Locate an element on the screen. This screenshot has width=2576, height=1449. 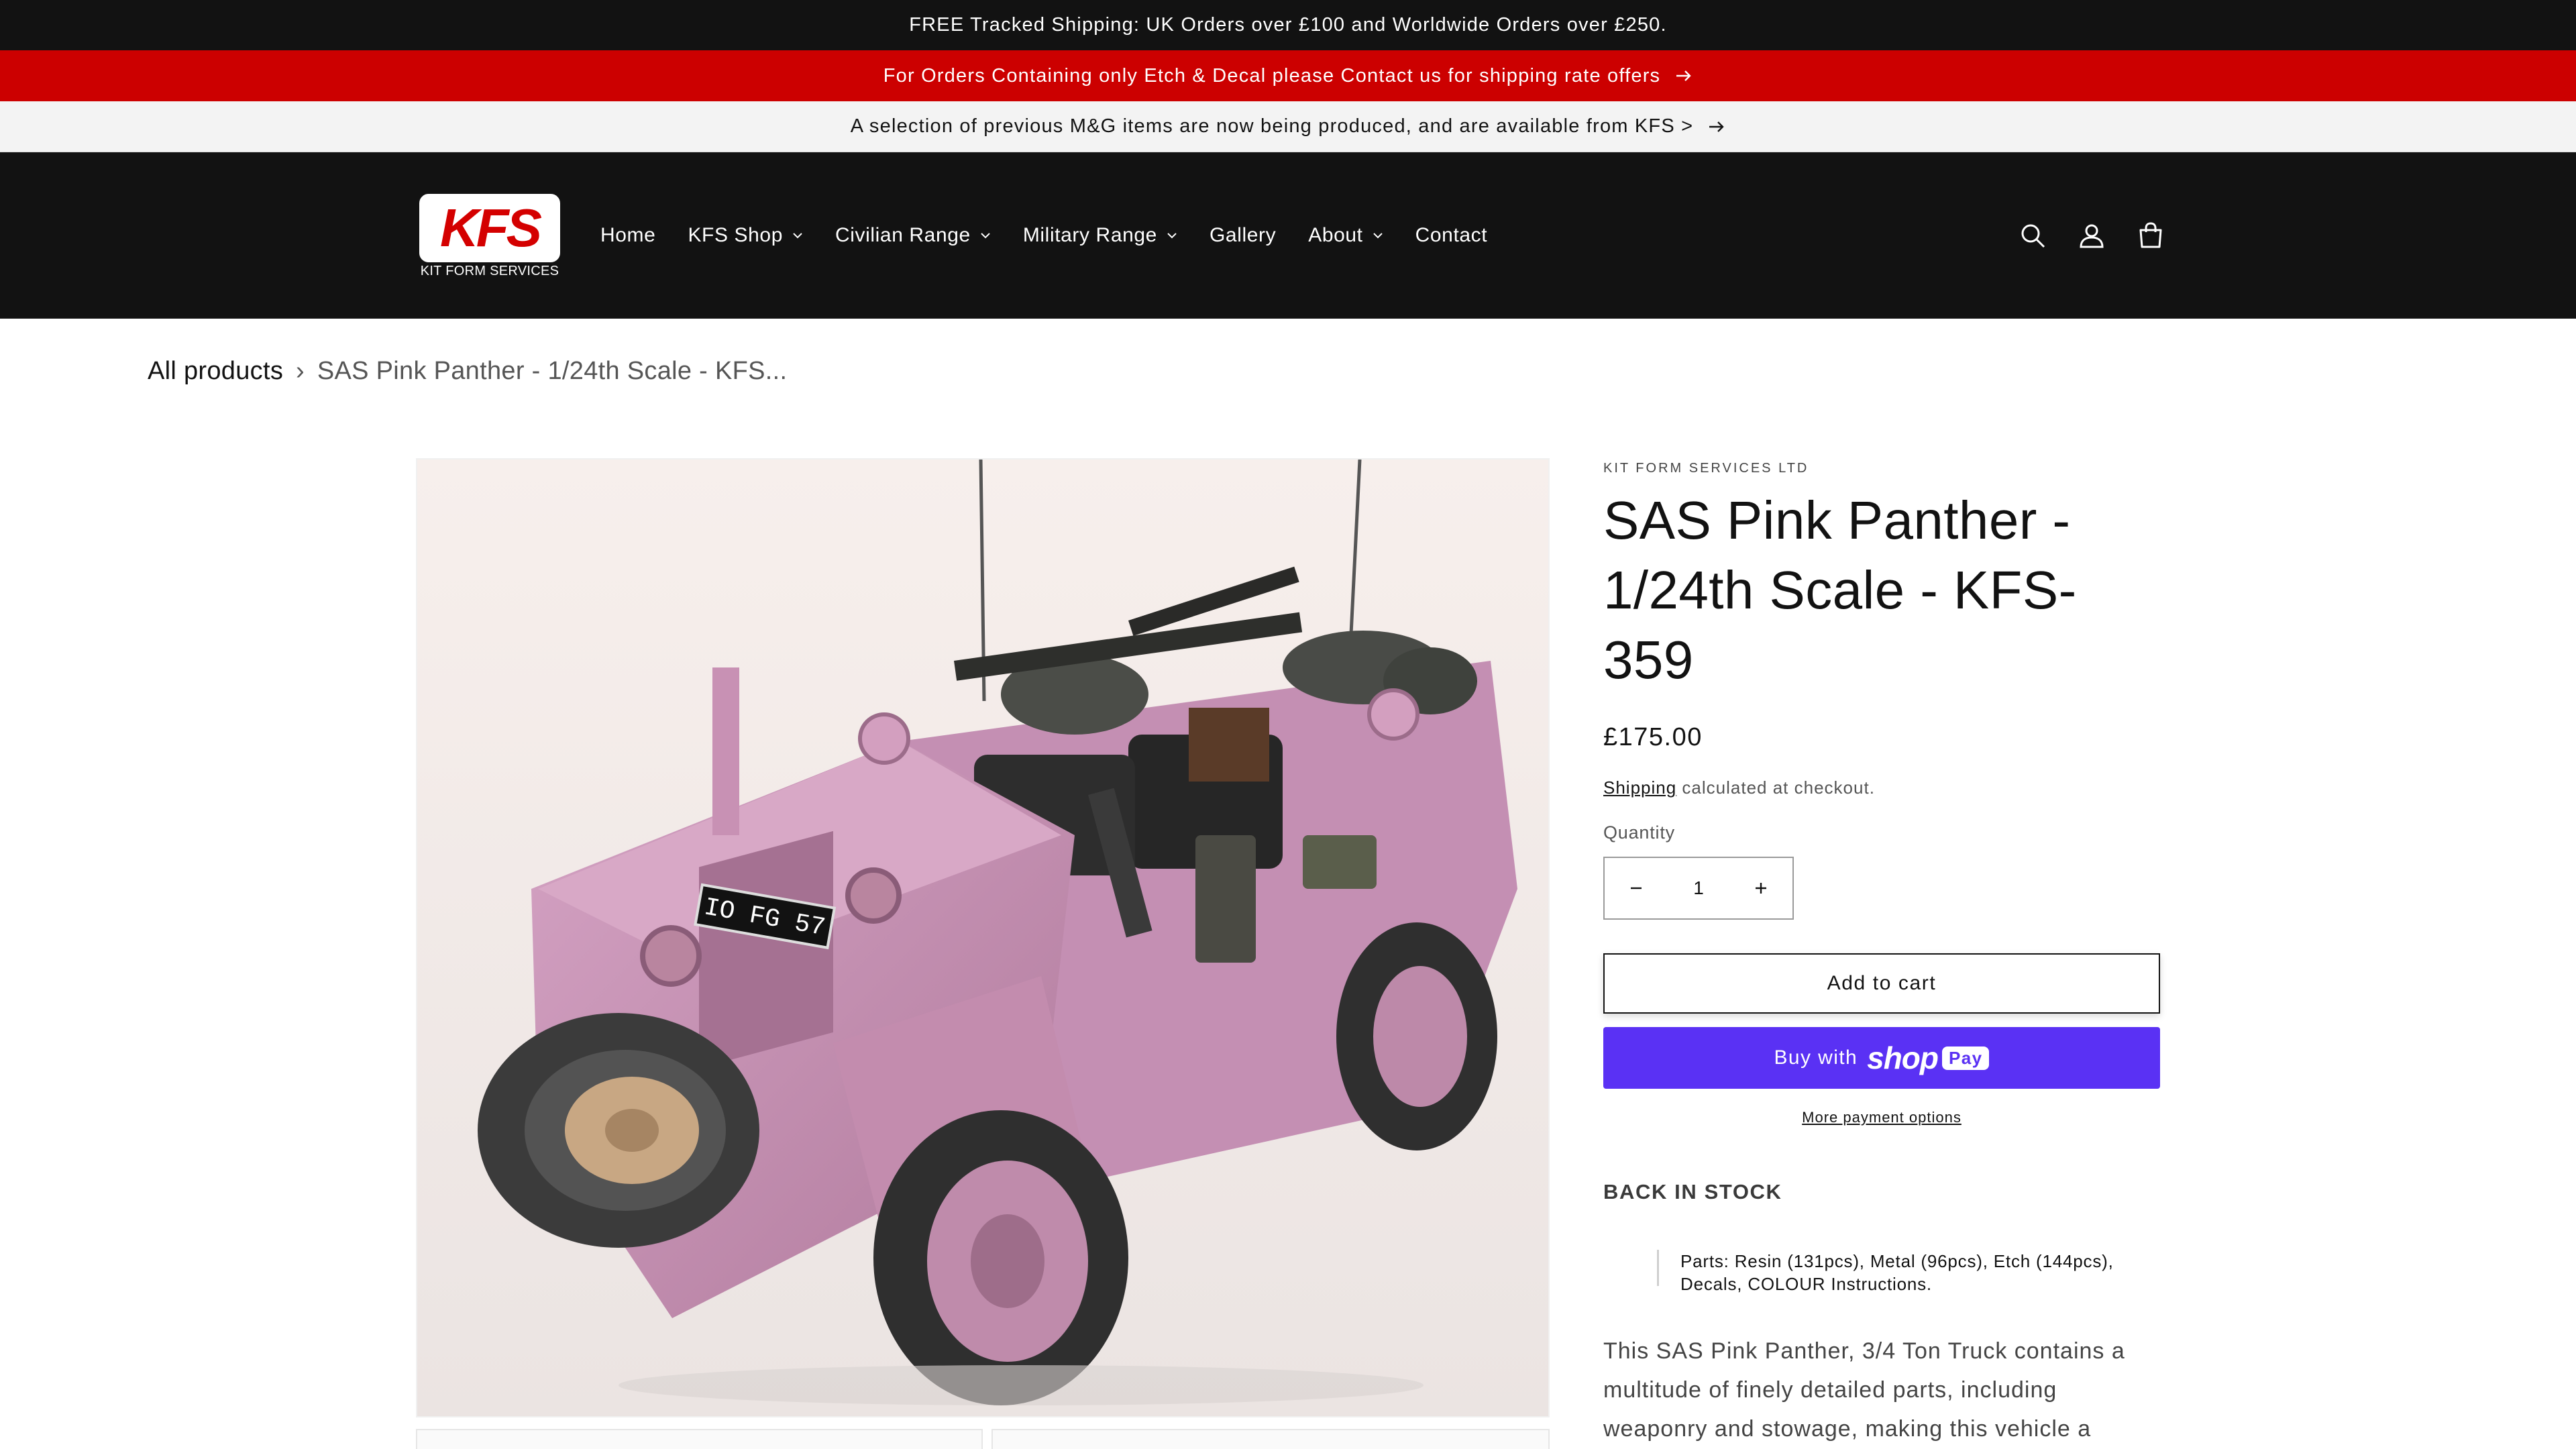
account-icon is located at coordinates (2091, 235).